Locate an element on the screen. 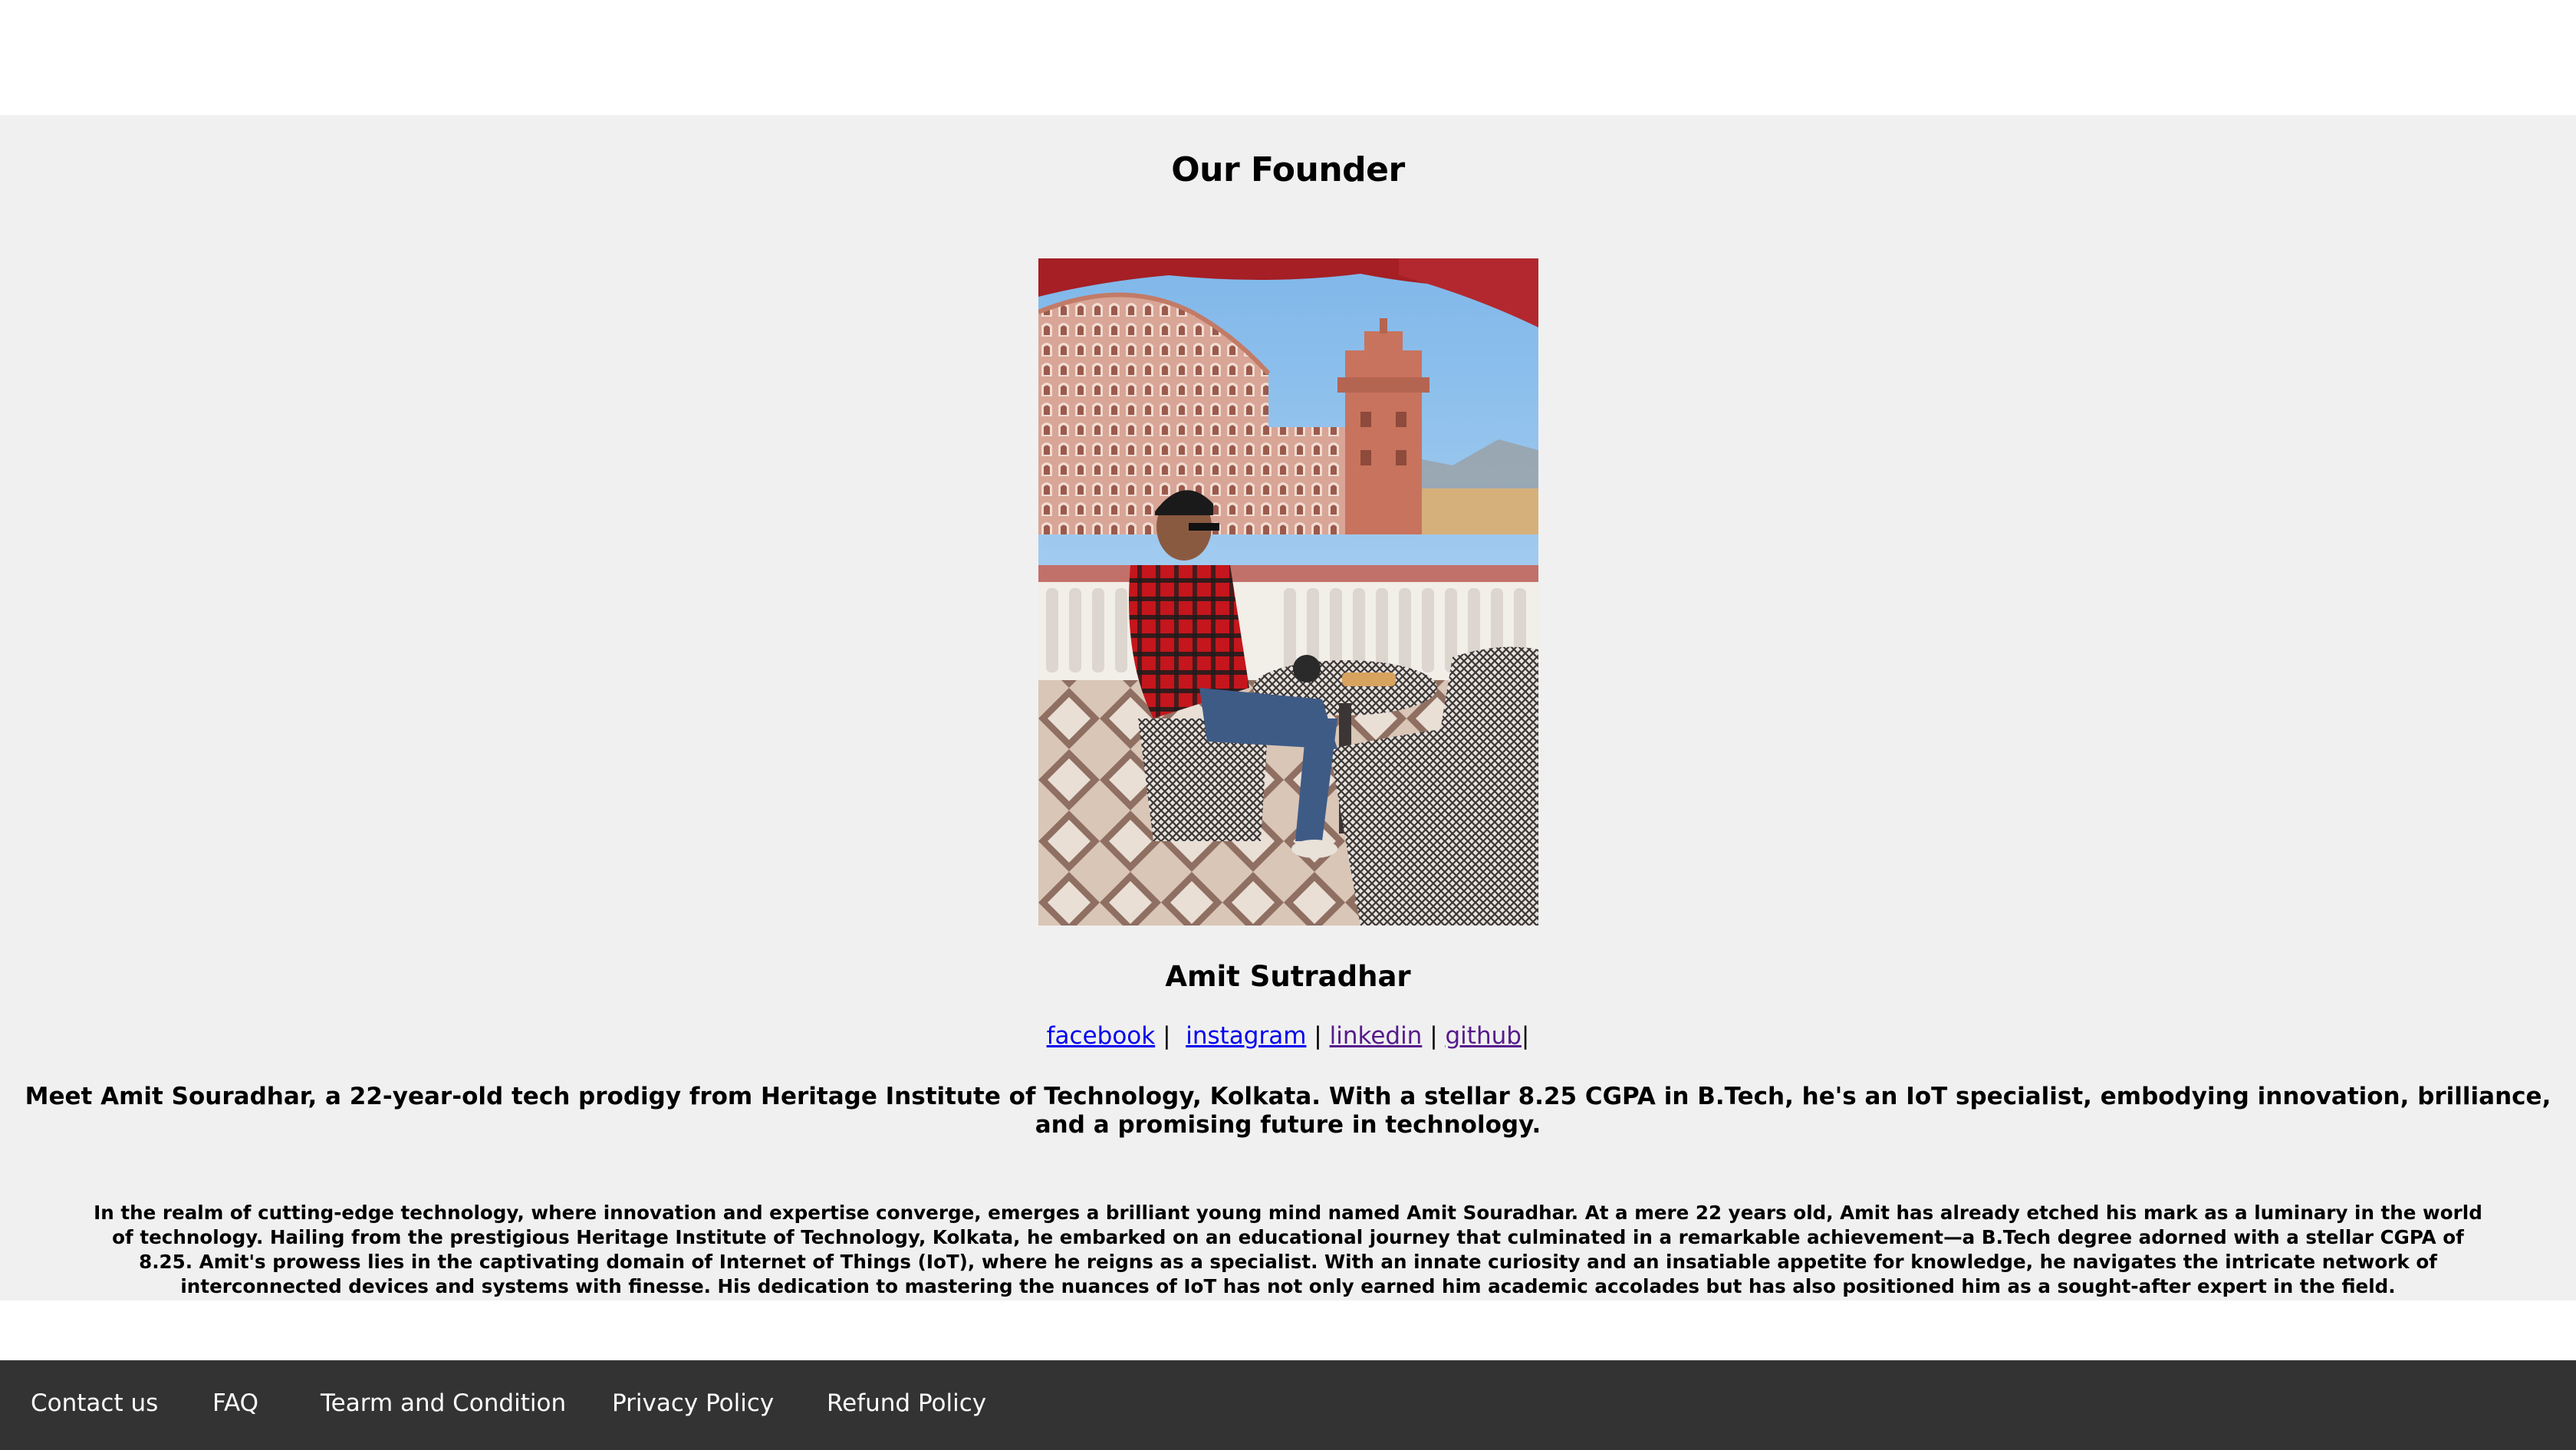  instagram-link: instagram is located at coordinates (1246, 1036).